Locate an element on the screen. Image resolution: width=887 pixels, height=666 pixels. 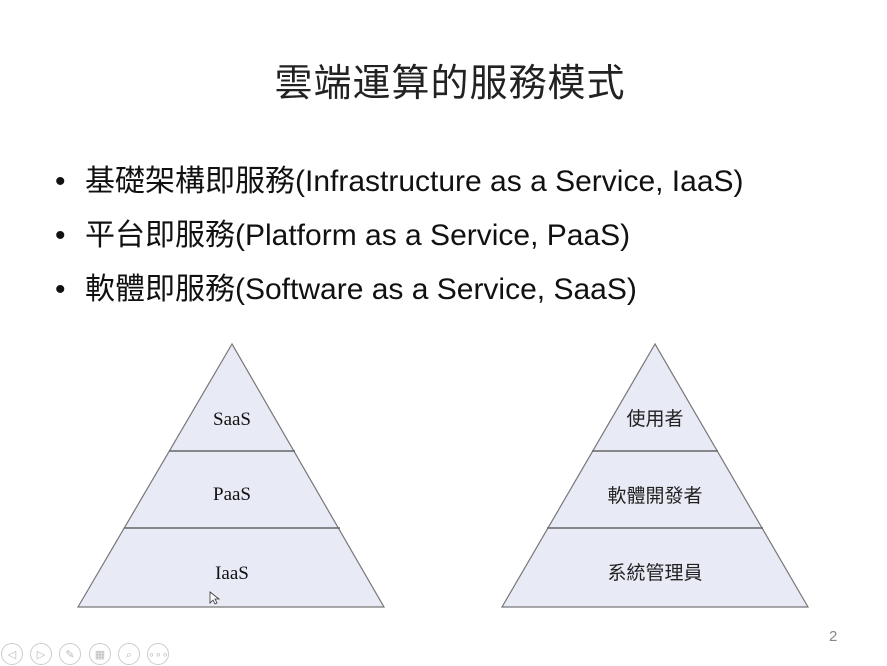
layer-label-saas: SaaS is located at coordinates (232, 419).